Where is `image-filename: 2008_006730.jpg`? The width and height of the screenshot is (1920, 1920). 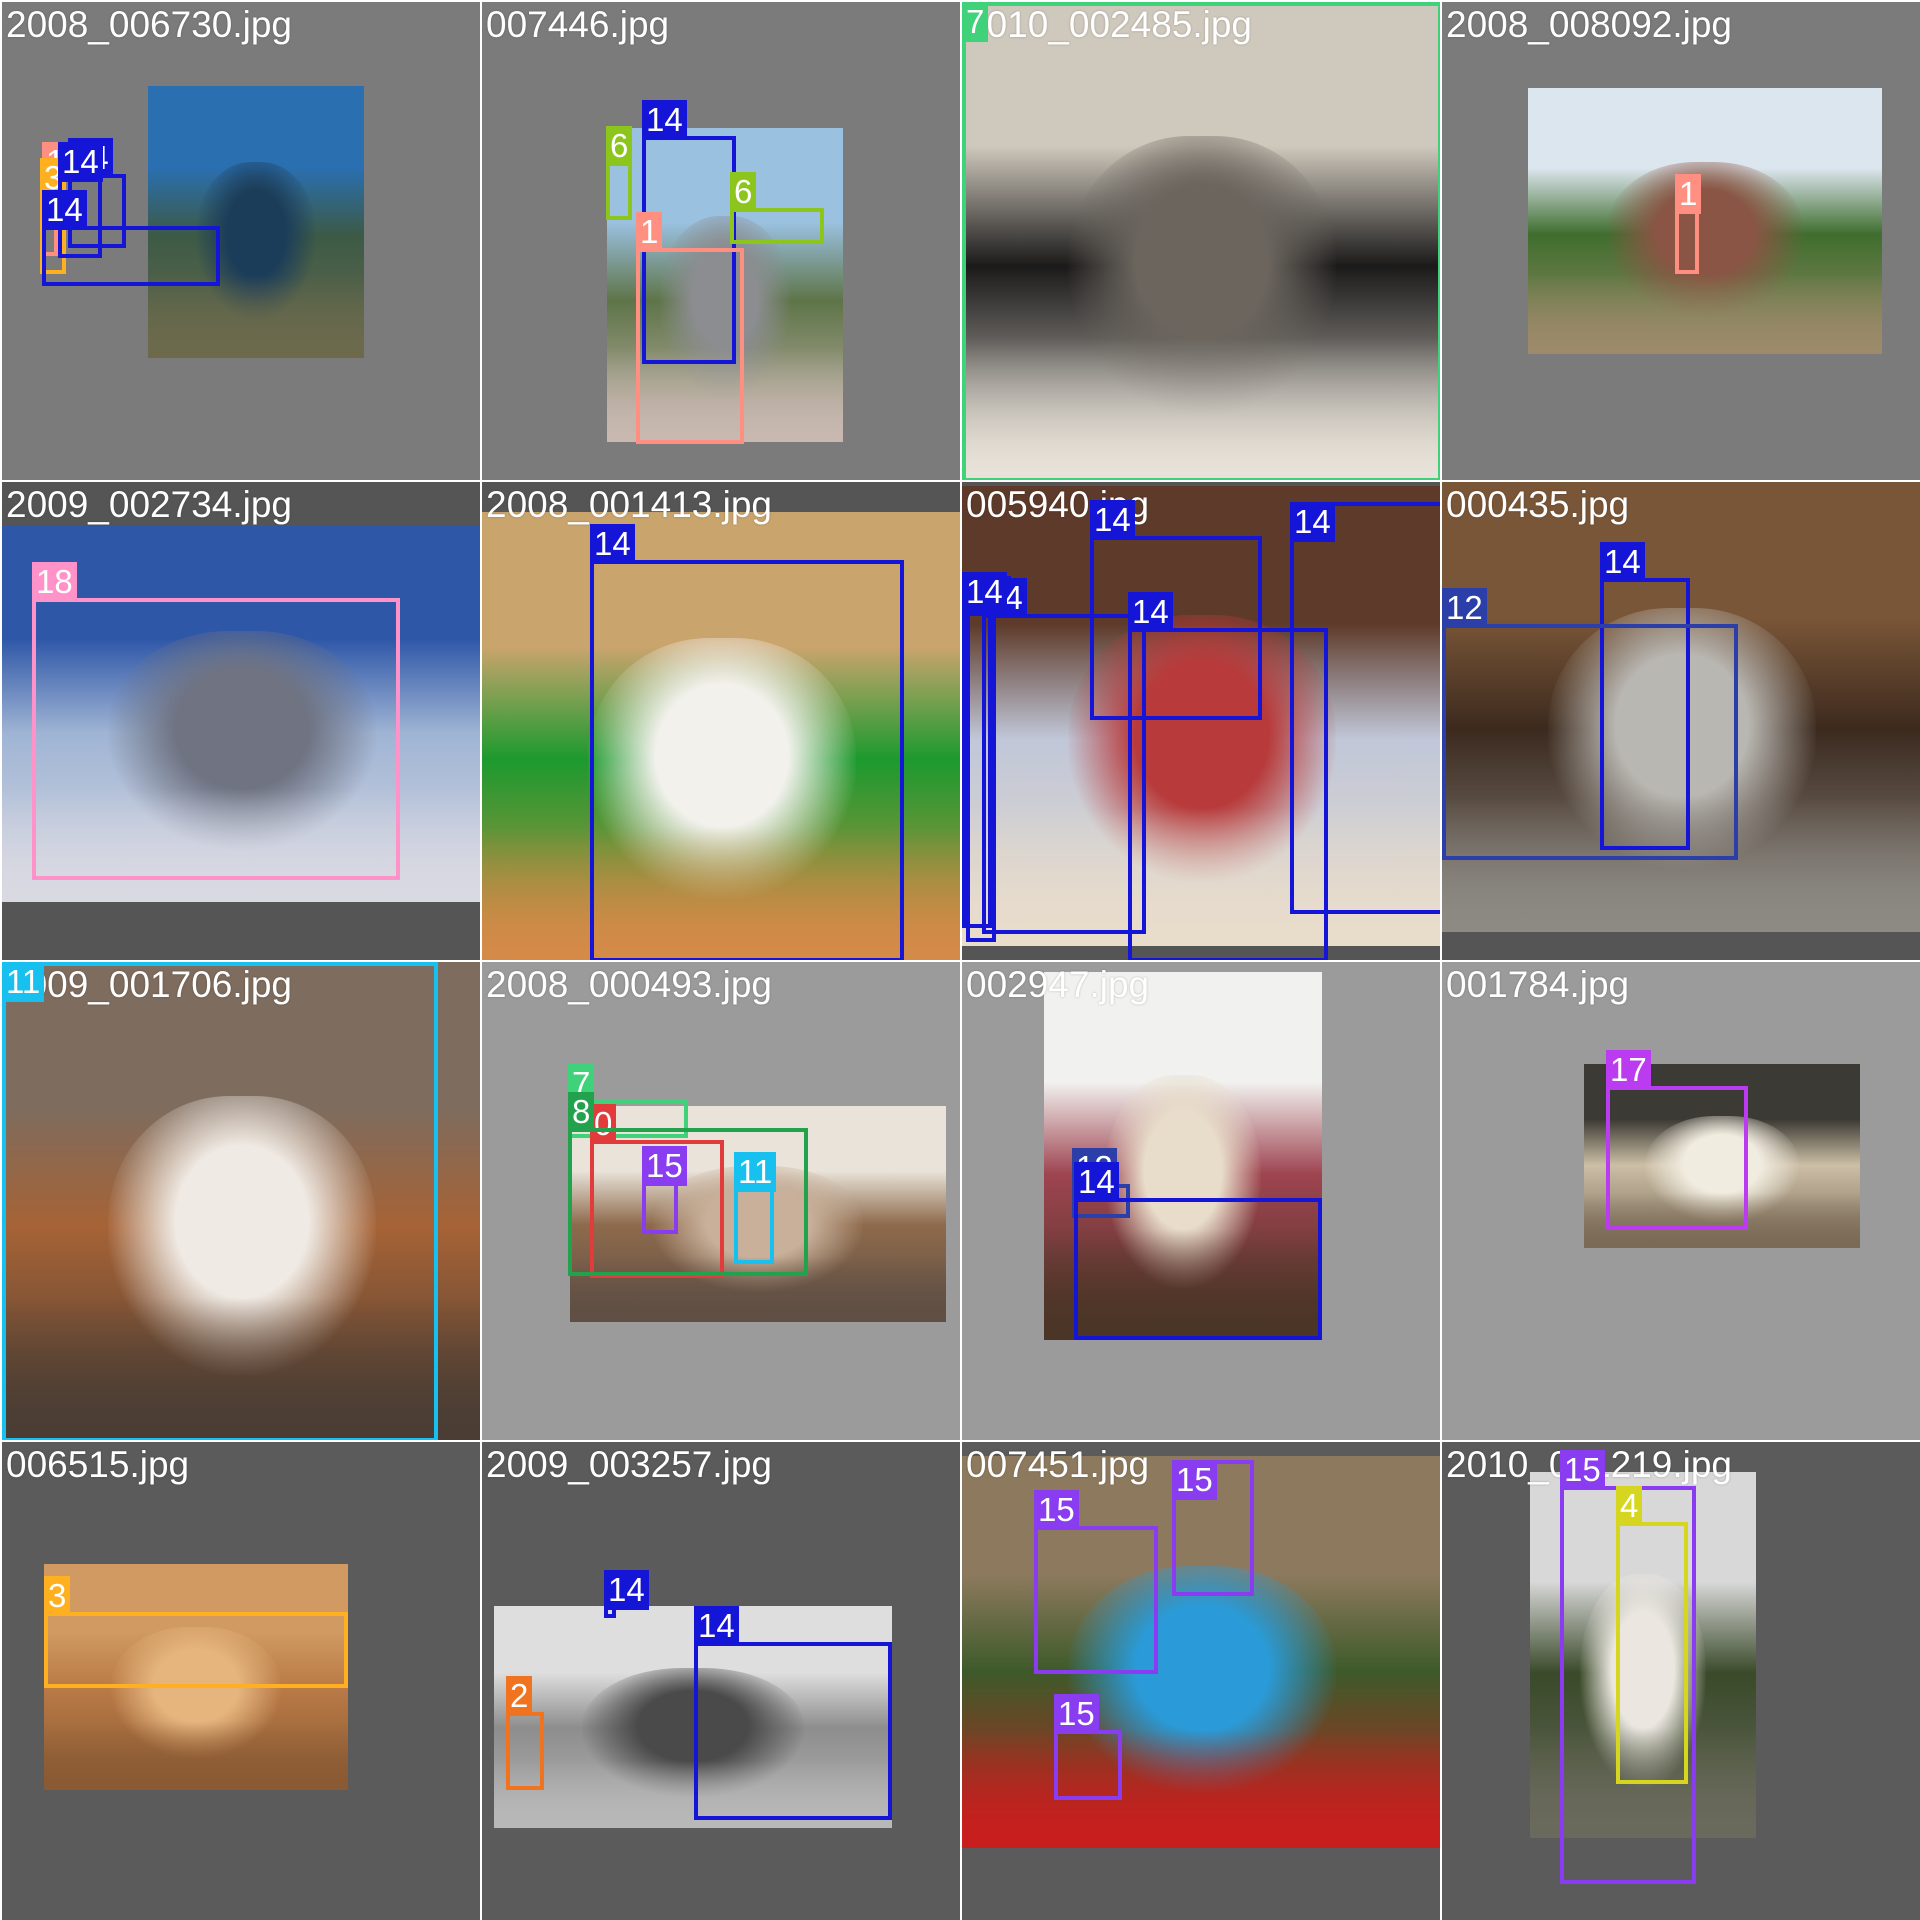
image-filename: 2008_006730.jpg is located at coordinates (149, 24).